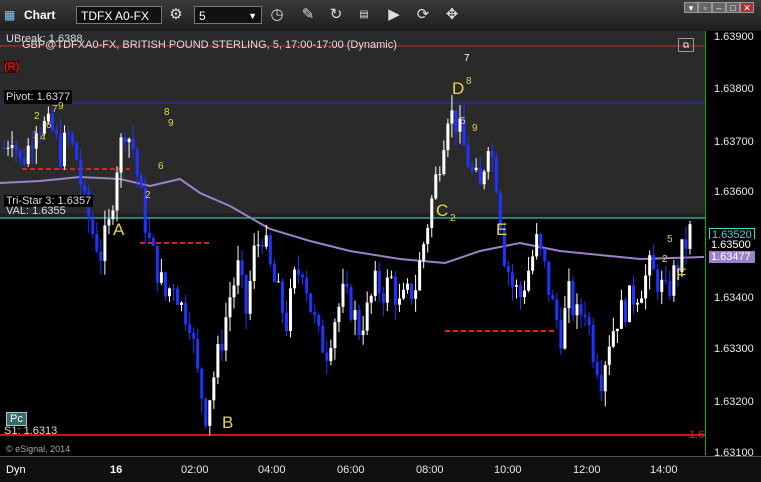 The height and width of the screenshot is (482, 761). What do you see at coordinates (719, 7) in the screenshot?
I see `minimize-button: –` at bounding box center [719, 7].